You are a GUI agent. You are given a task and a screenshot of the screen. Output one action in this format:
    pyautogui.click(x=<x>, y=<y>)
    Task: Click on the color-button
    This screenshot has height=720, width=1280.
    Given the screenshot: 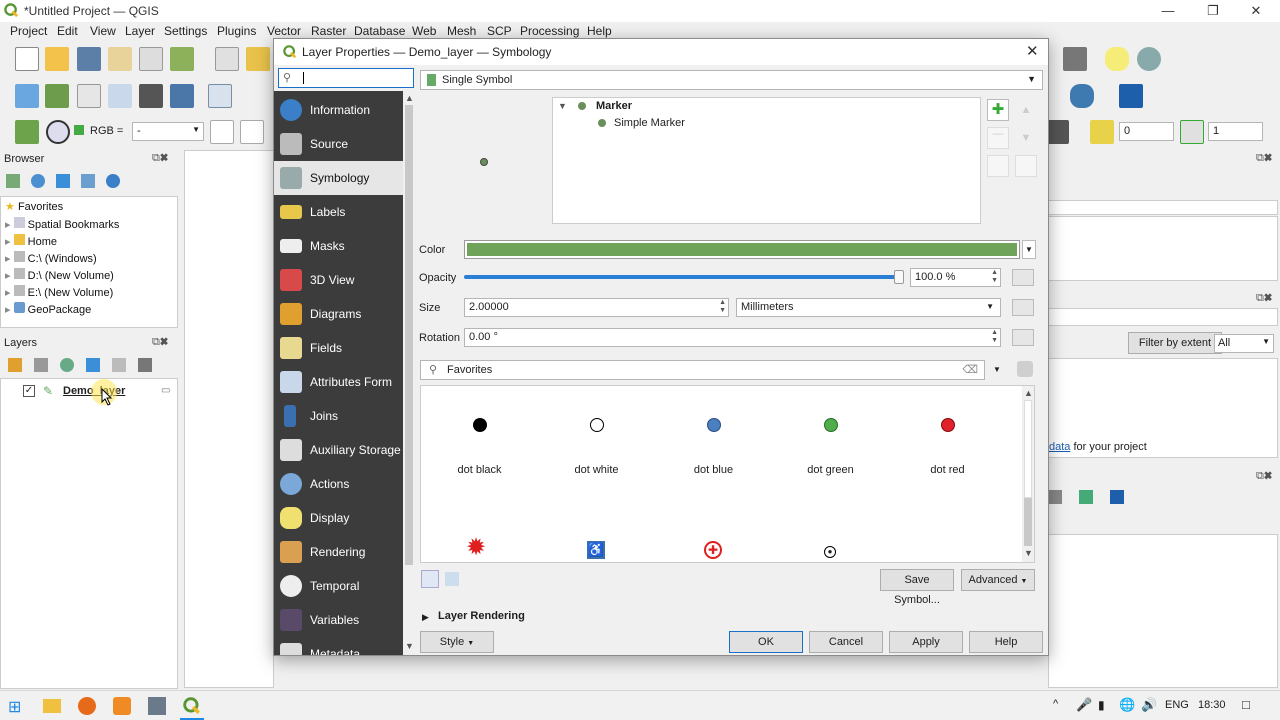 What is the action you would take?
    pyautogui.click(x=742, y=249)
    